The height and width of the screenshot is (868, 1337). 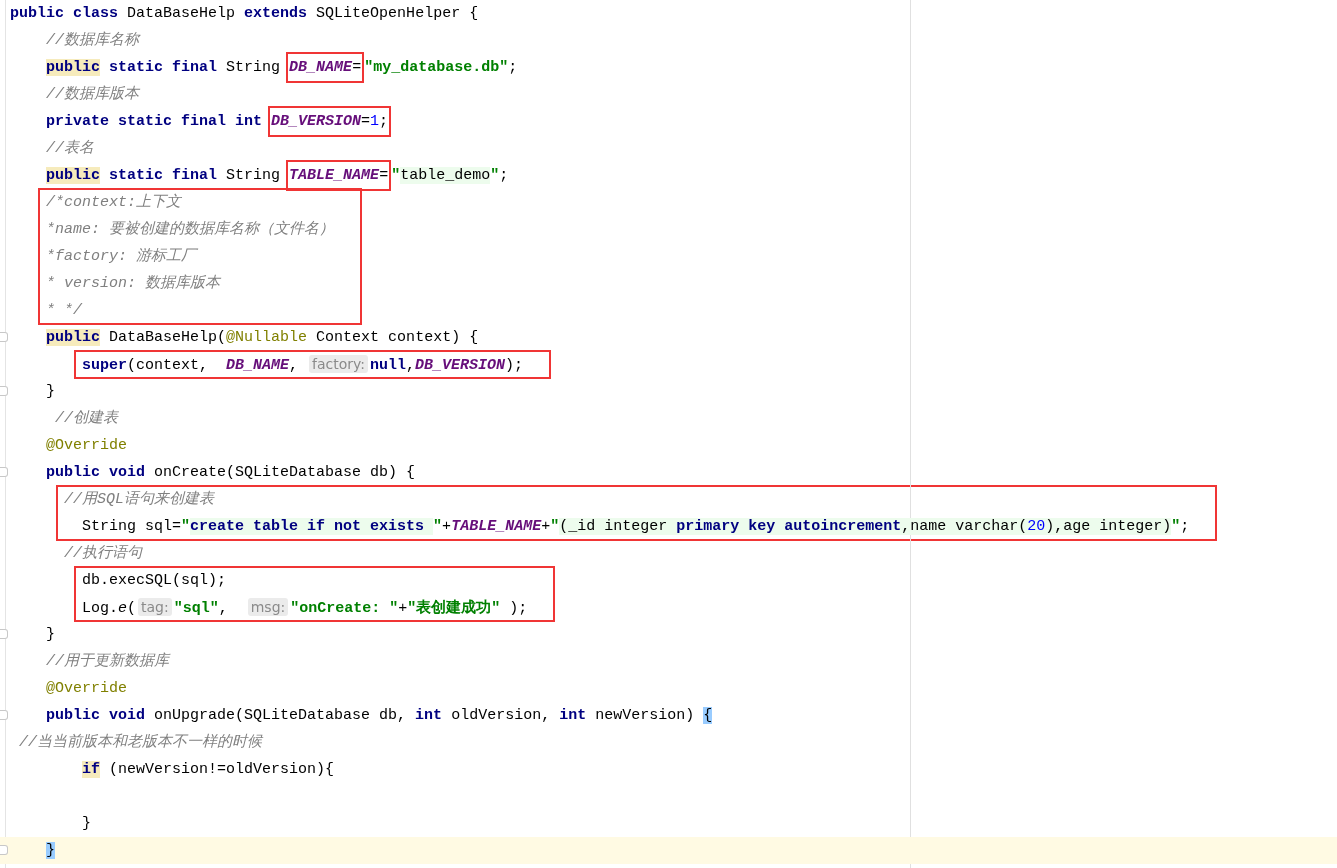 What do you see at coordinates (107, 661) in the screenshot?
I see `code-line: //用于更新数据库` at bounding box center [107, 661].